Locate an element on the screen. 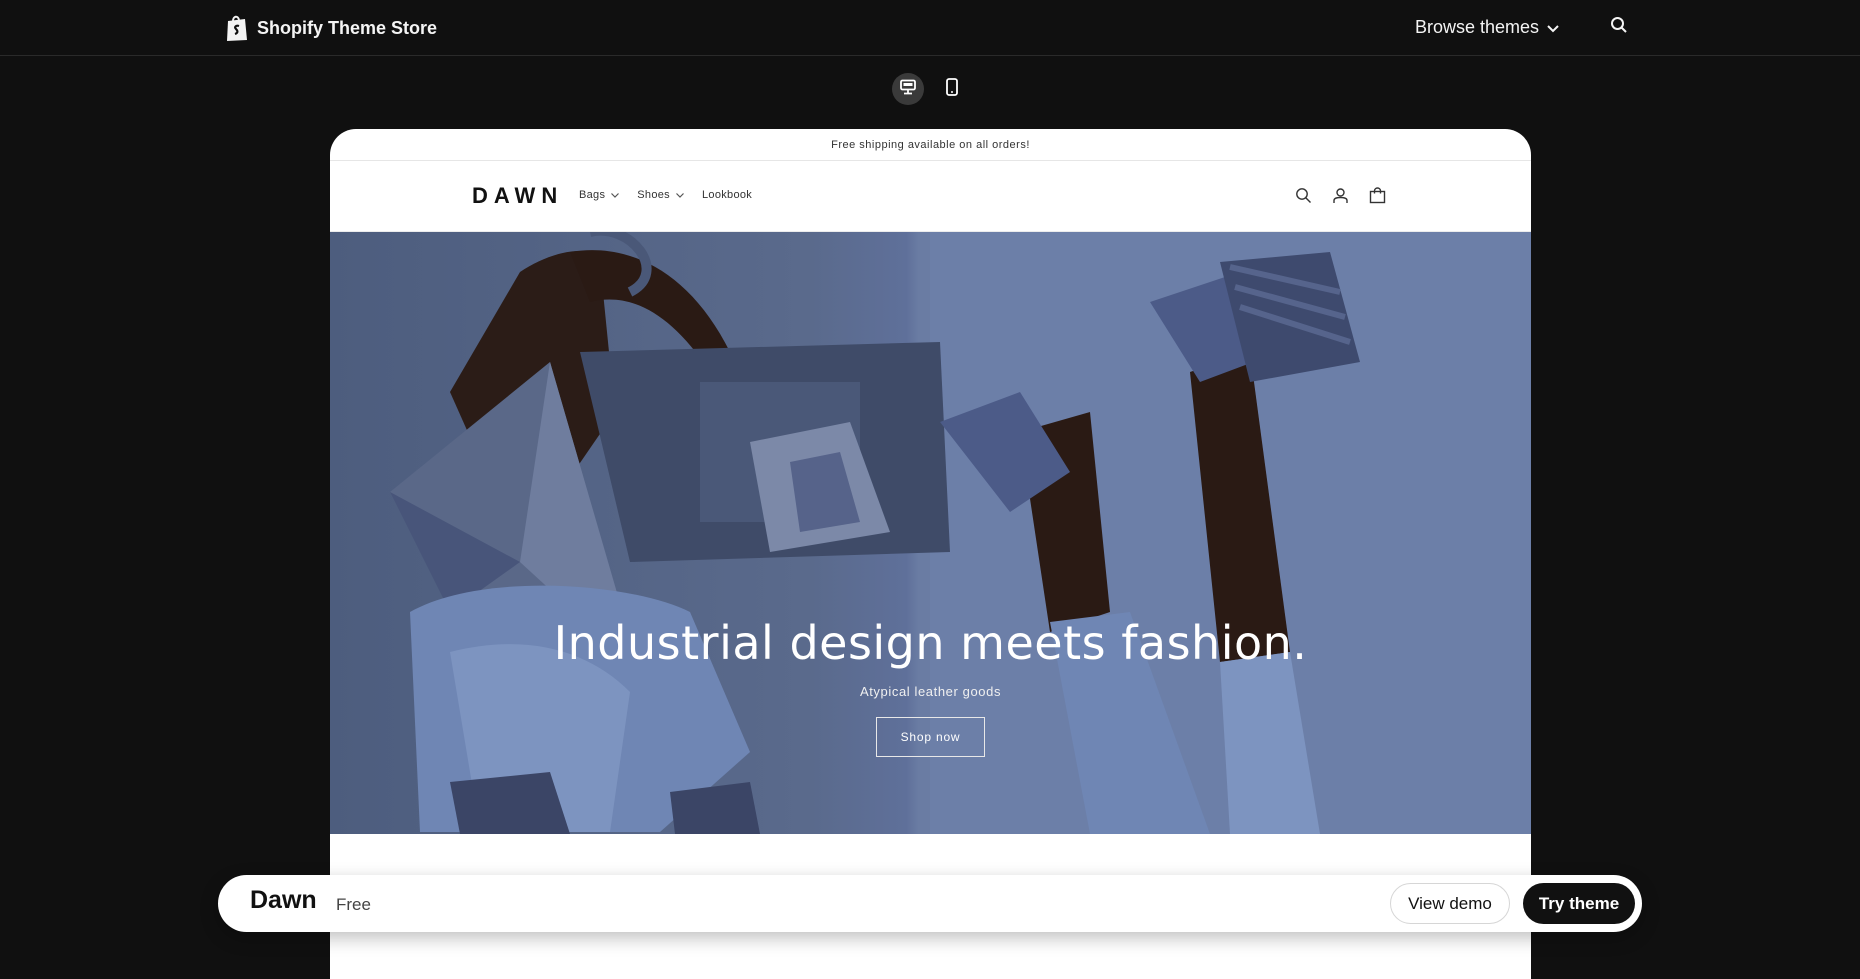 The image size is (1860, 979). menu-item-label: Lookbook is located at coordinates (727, 195).